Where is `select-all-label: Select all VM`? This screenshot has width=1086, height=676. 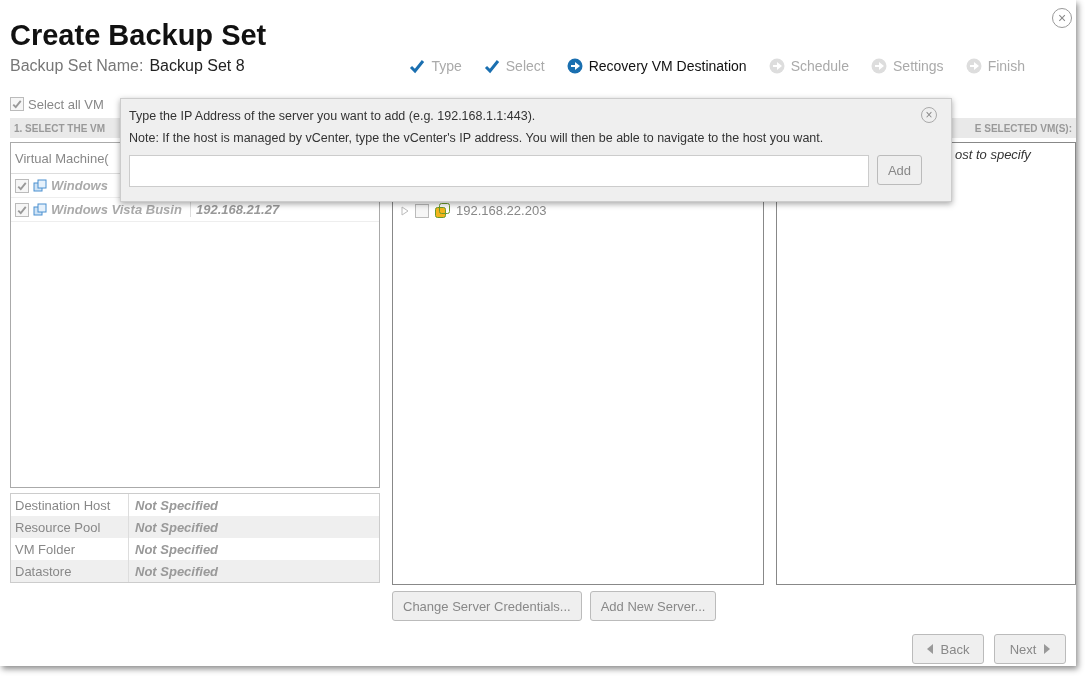
select-all-label: Select all VM is located at coordinates (66, 104).